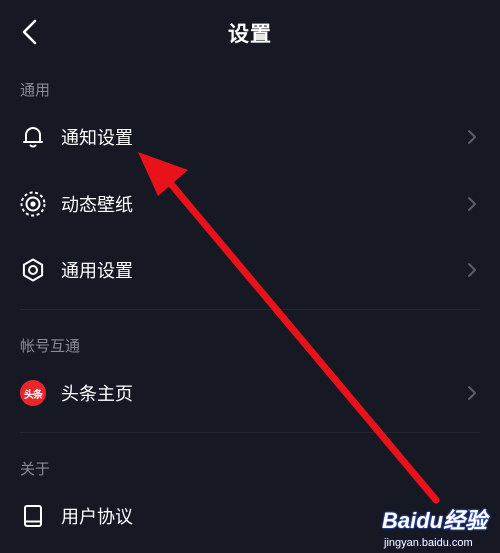 This screenshot has height=553, width=500. Describe the element at coordinates (97, 205) in the screenshot. I see `settings-item-label: 动态壁纸` at that location.